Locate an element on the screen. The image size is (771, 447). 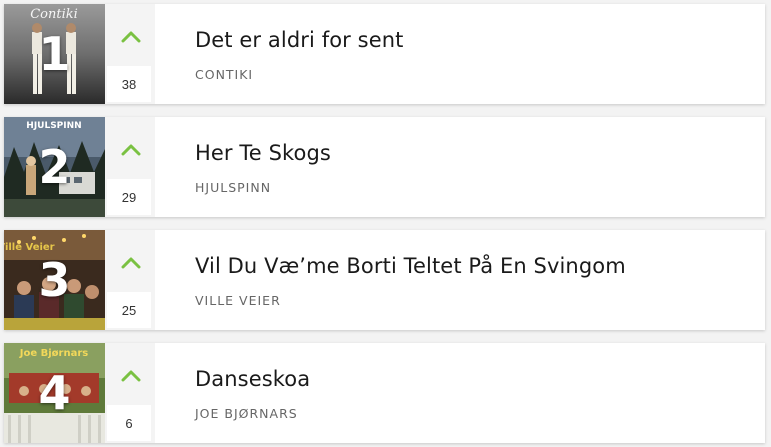
rank-number: 4 is located at coordinates (54, 393).